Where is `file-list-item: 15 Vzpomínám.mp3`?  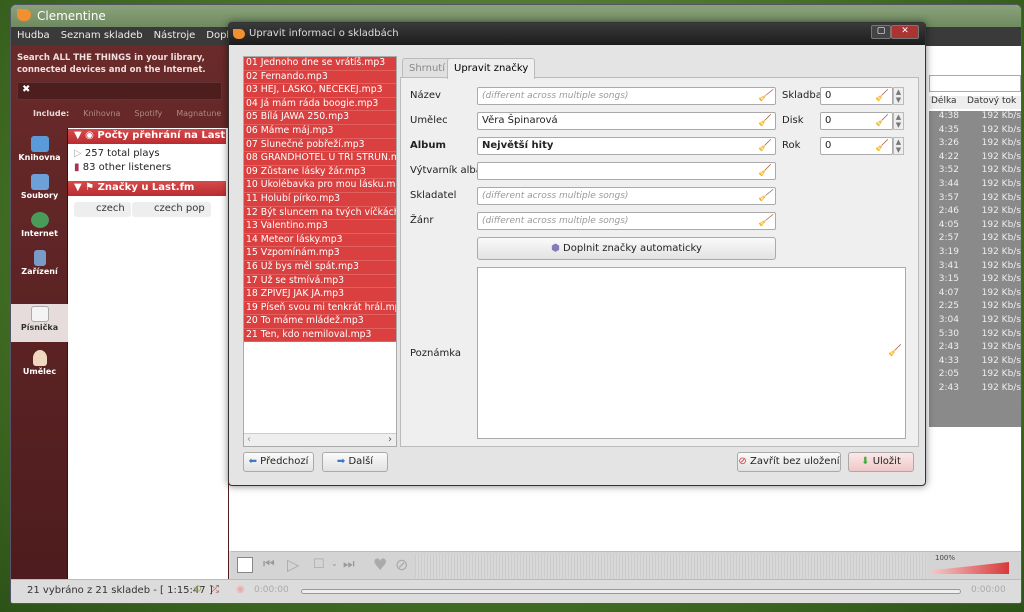
file-list-item: 15 Vzpomínám.mp3 is located at coordinates (320, 254).